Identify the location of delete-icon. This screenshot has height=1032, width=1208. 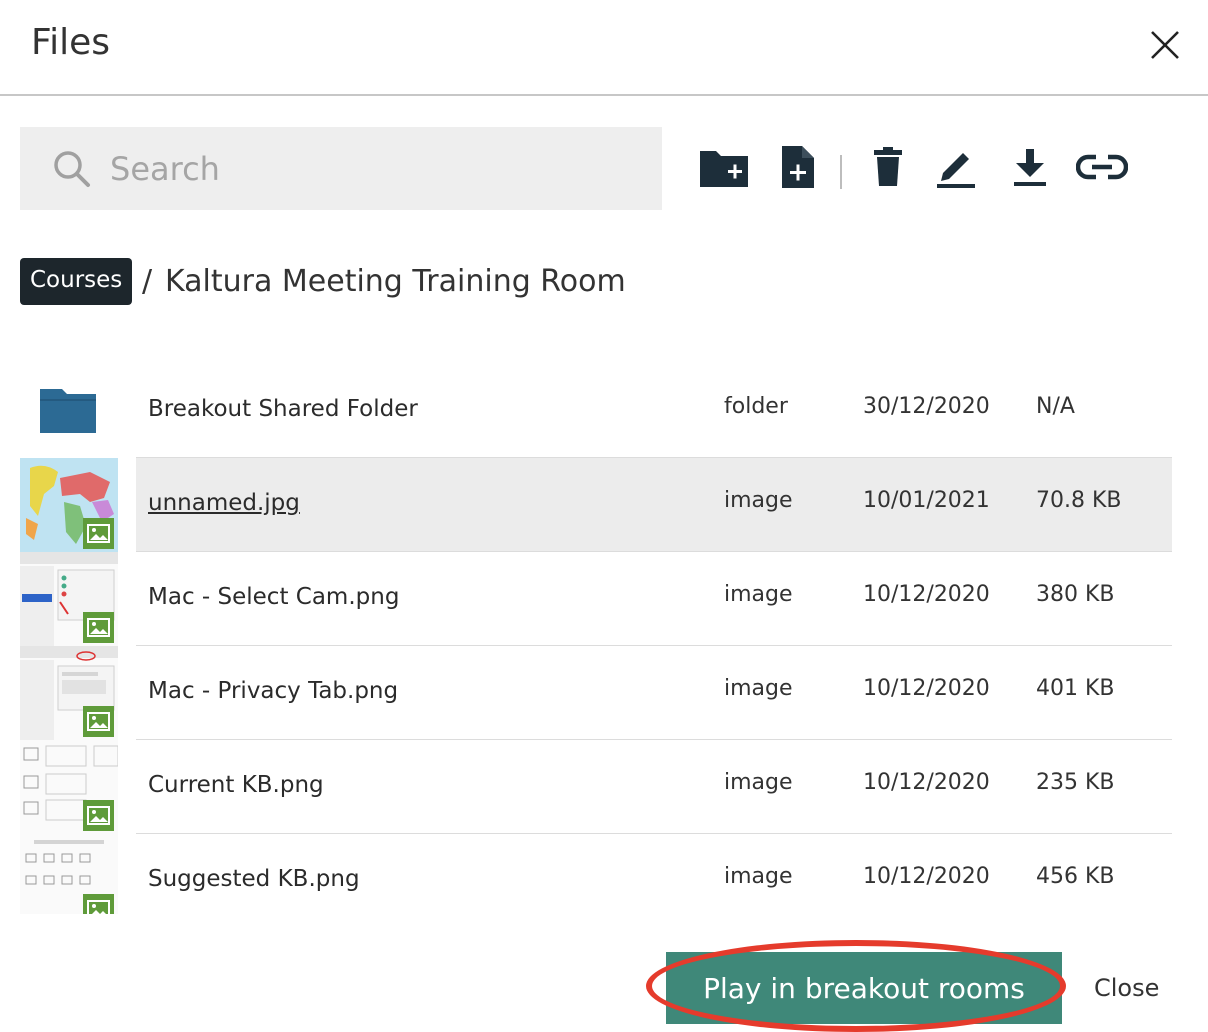
(888, 166).